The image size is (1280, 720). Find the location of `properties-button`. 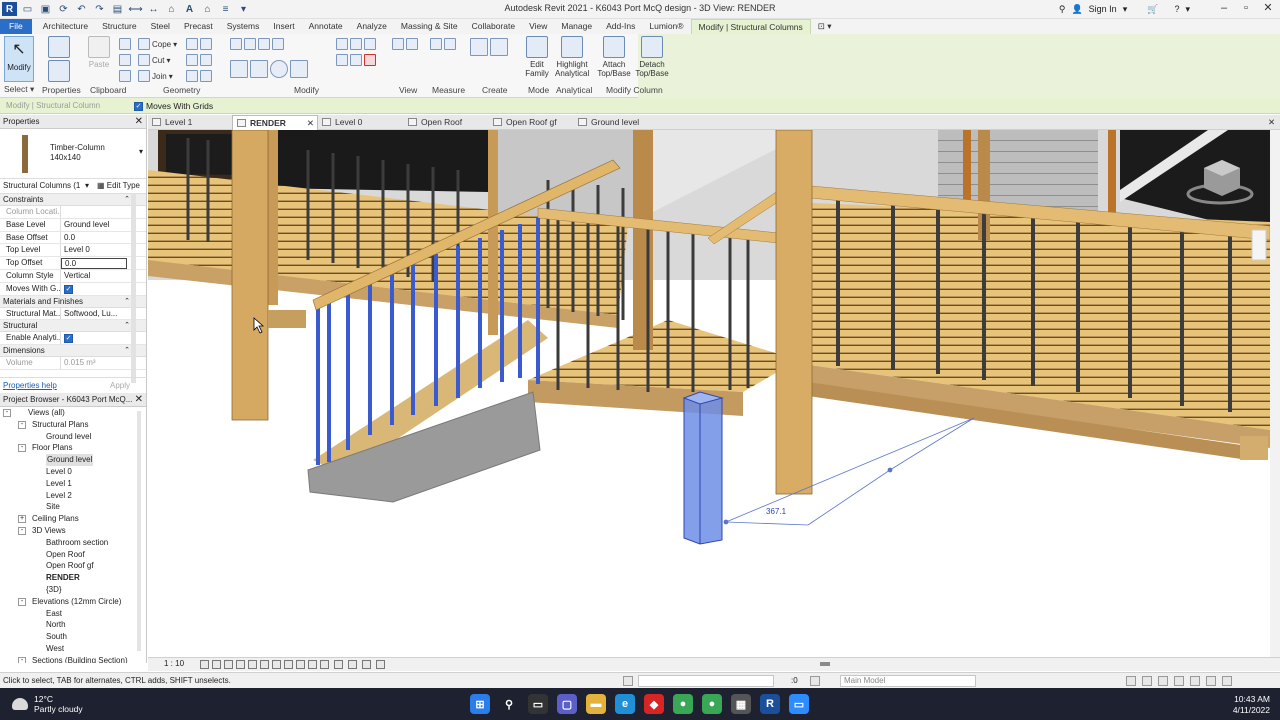

properties-button is located at coordinates (59, 72).